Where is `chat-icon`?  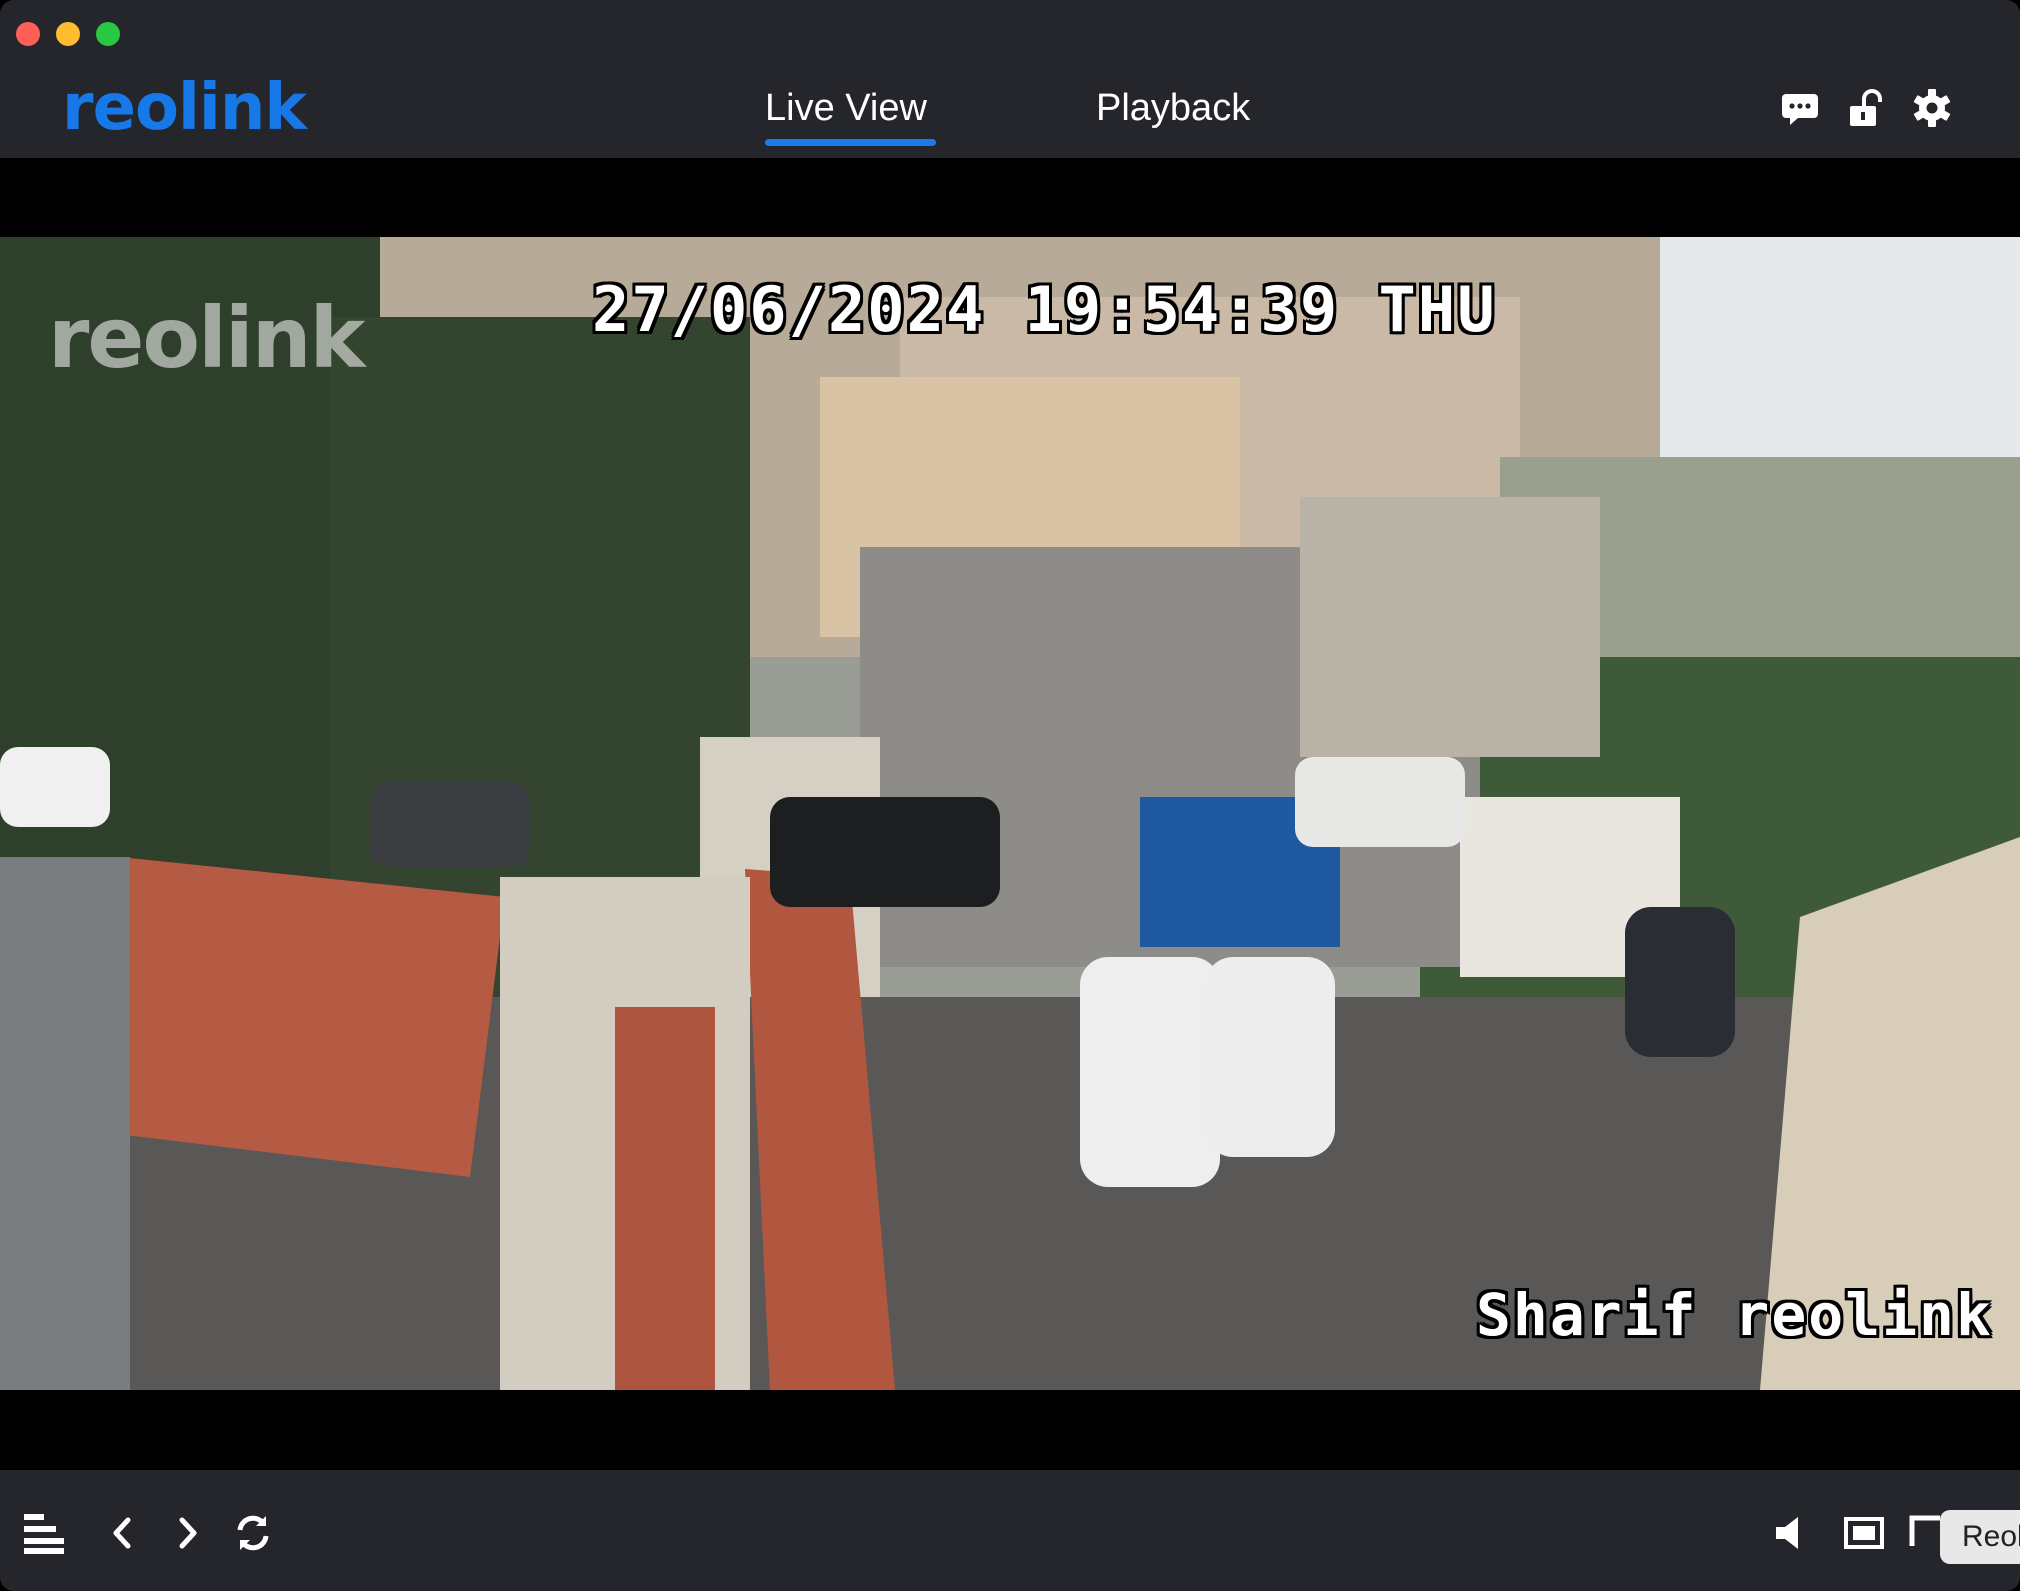
chat-icon is located at coordinates (1800, 108).